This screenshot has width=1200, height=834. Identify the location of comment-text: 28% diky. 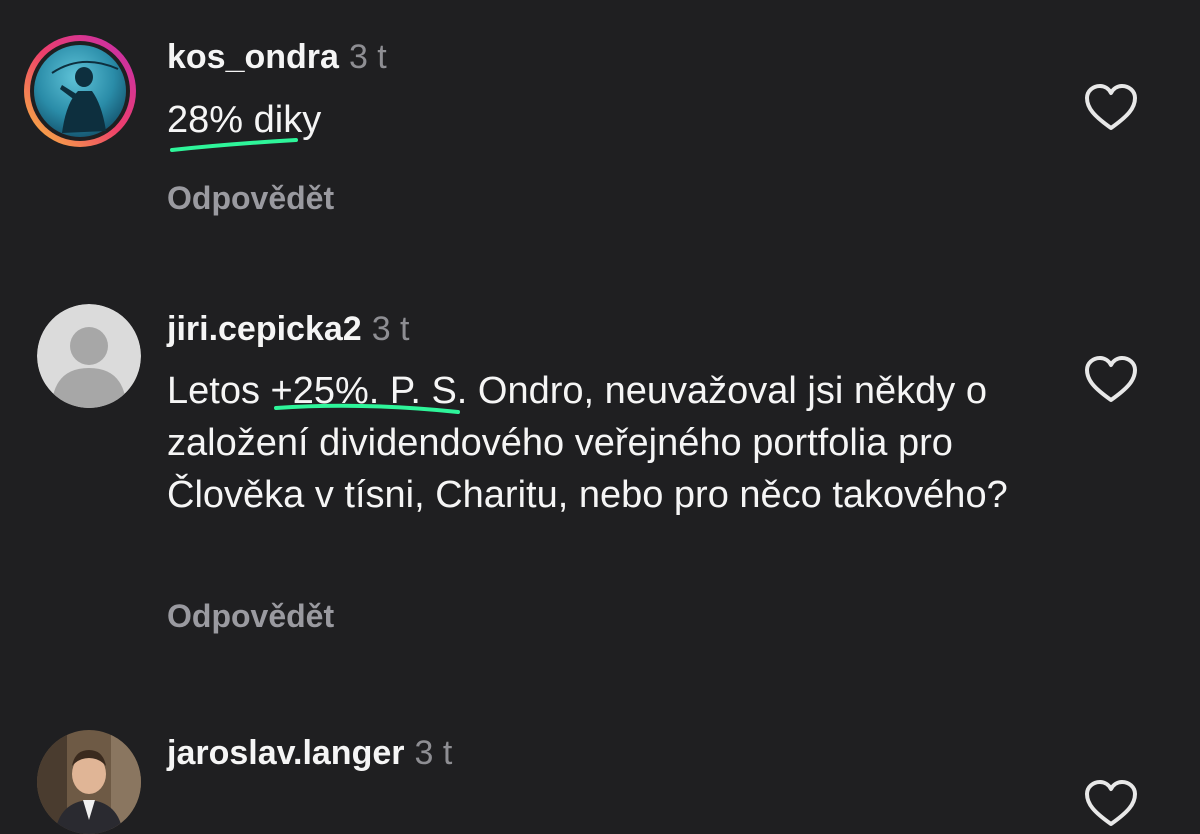
(244, 120).